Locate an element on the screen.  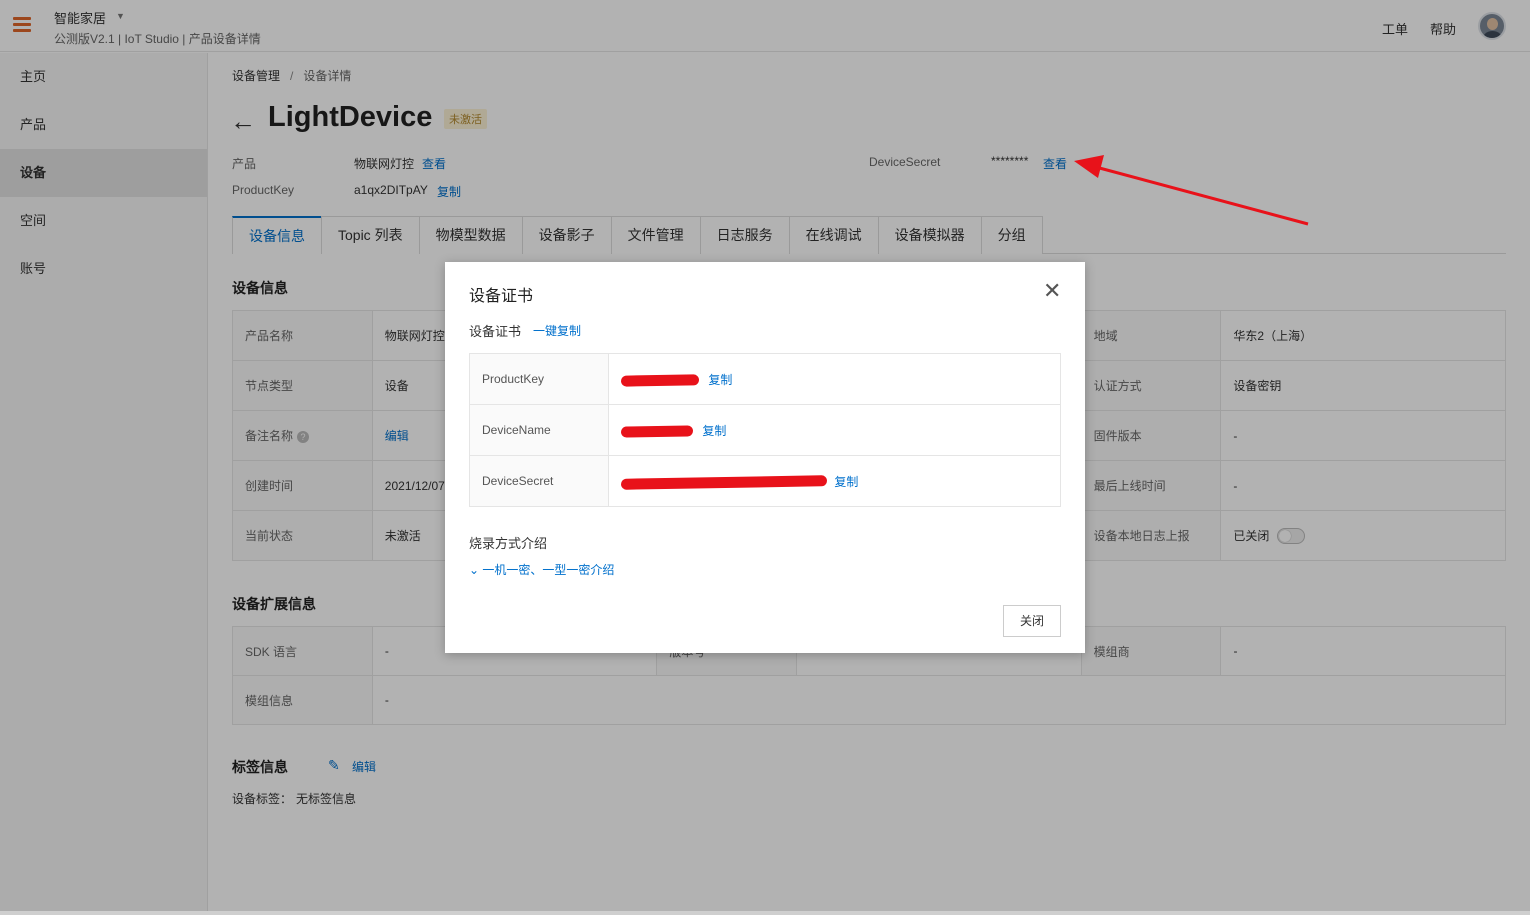
burn-method-link-text: 一机一密、一型一密介绍 is located at coordinates (548, 570).